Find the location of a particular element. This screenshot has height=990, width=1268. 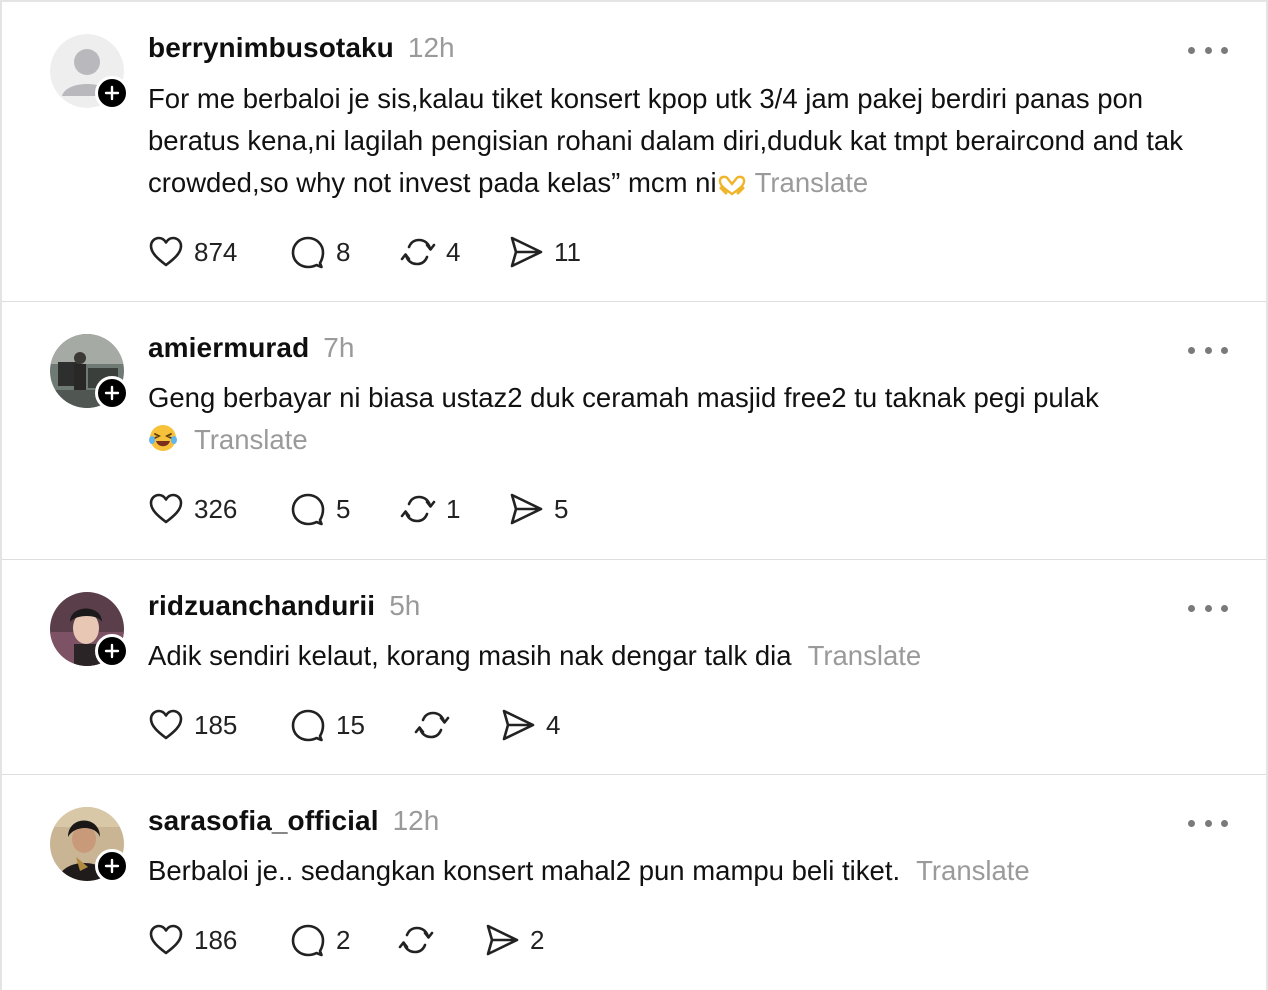

username: berrynimbusotaku is located at coordinates (271, 48).